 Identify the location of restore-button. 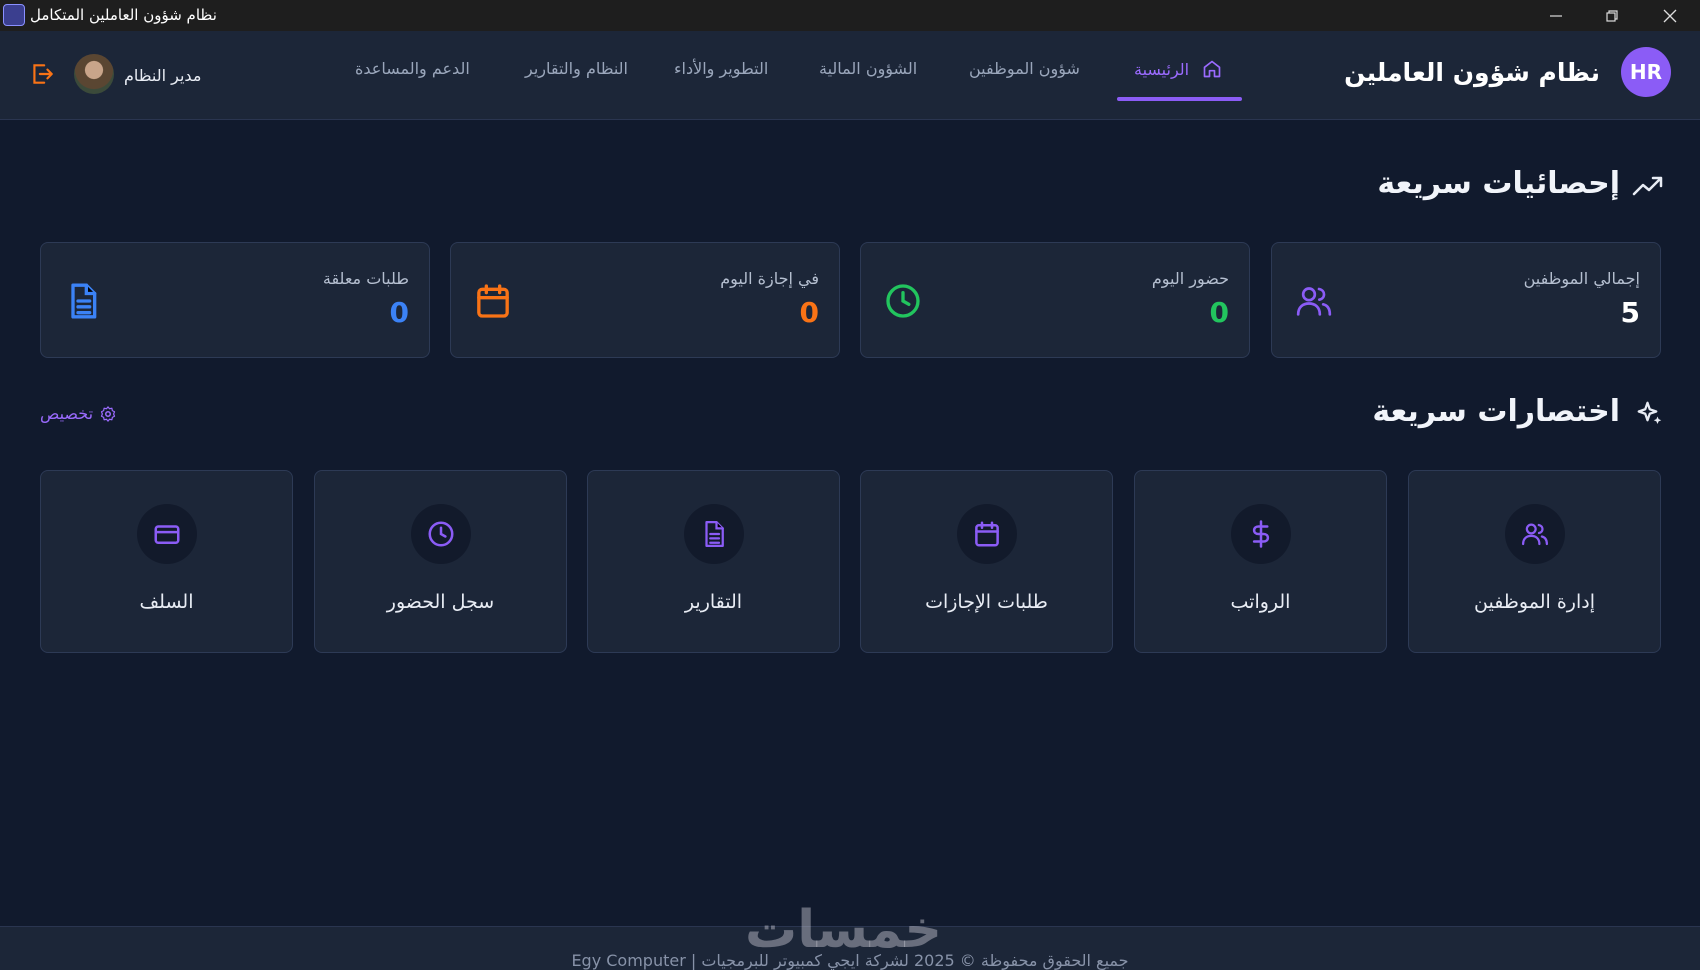
(1612, 15).